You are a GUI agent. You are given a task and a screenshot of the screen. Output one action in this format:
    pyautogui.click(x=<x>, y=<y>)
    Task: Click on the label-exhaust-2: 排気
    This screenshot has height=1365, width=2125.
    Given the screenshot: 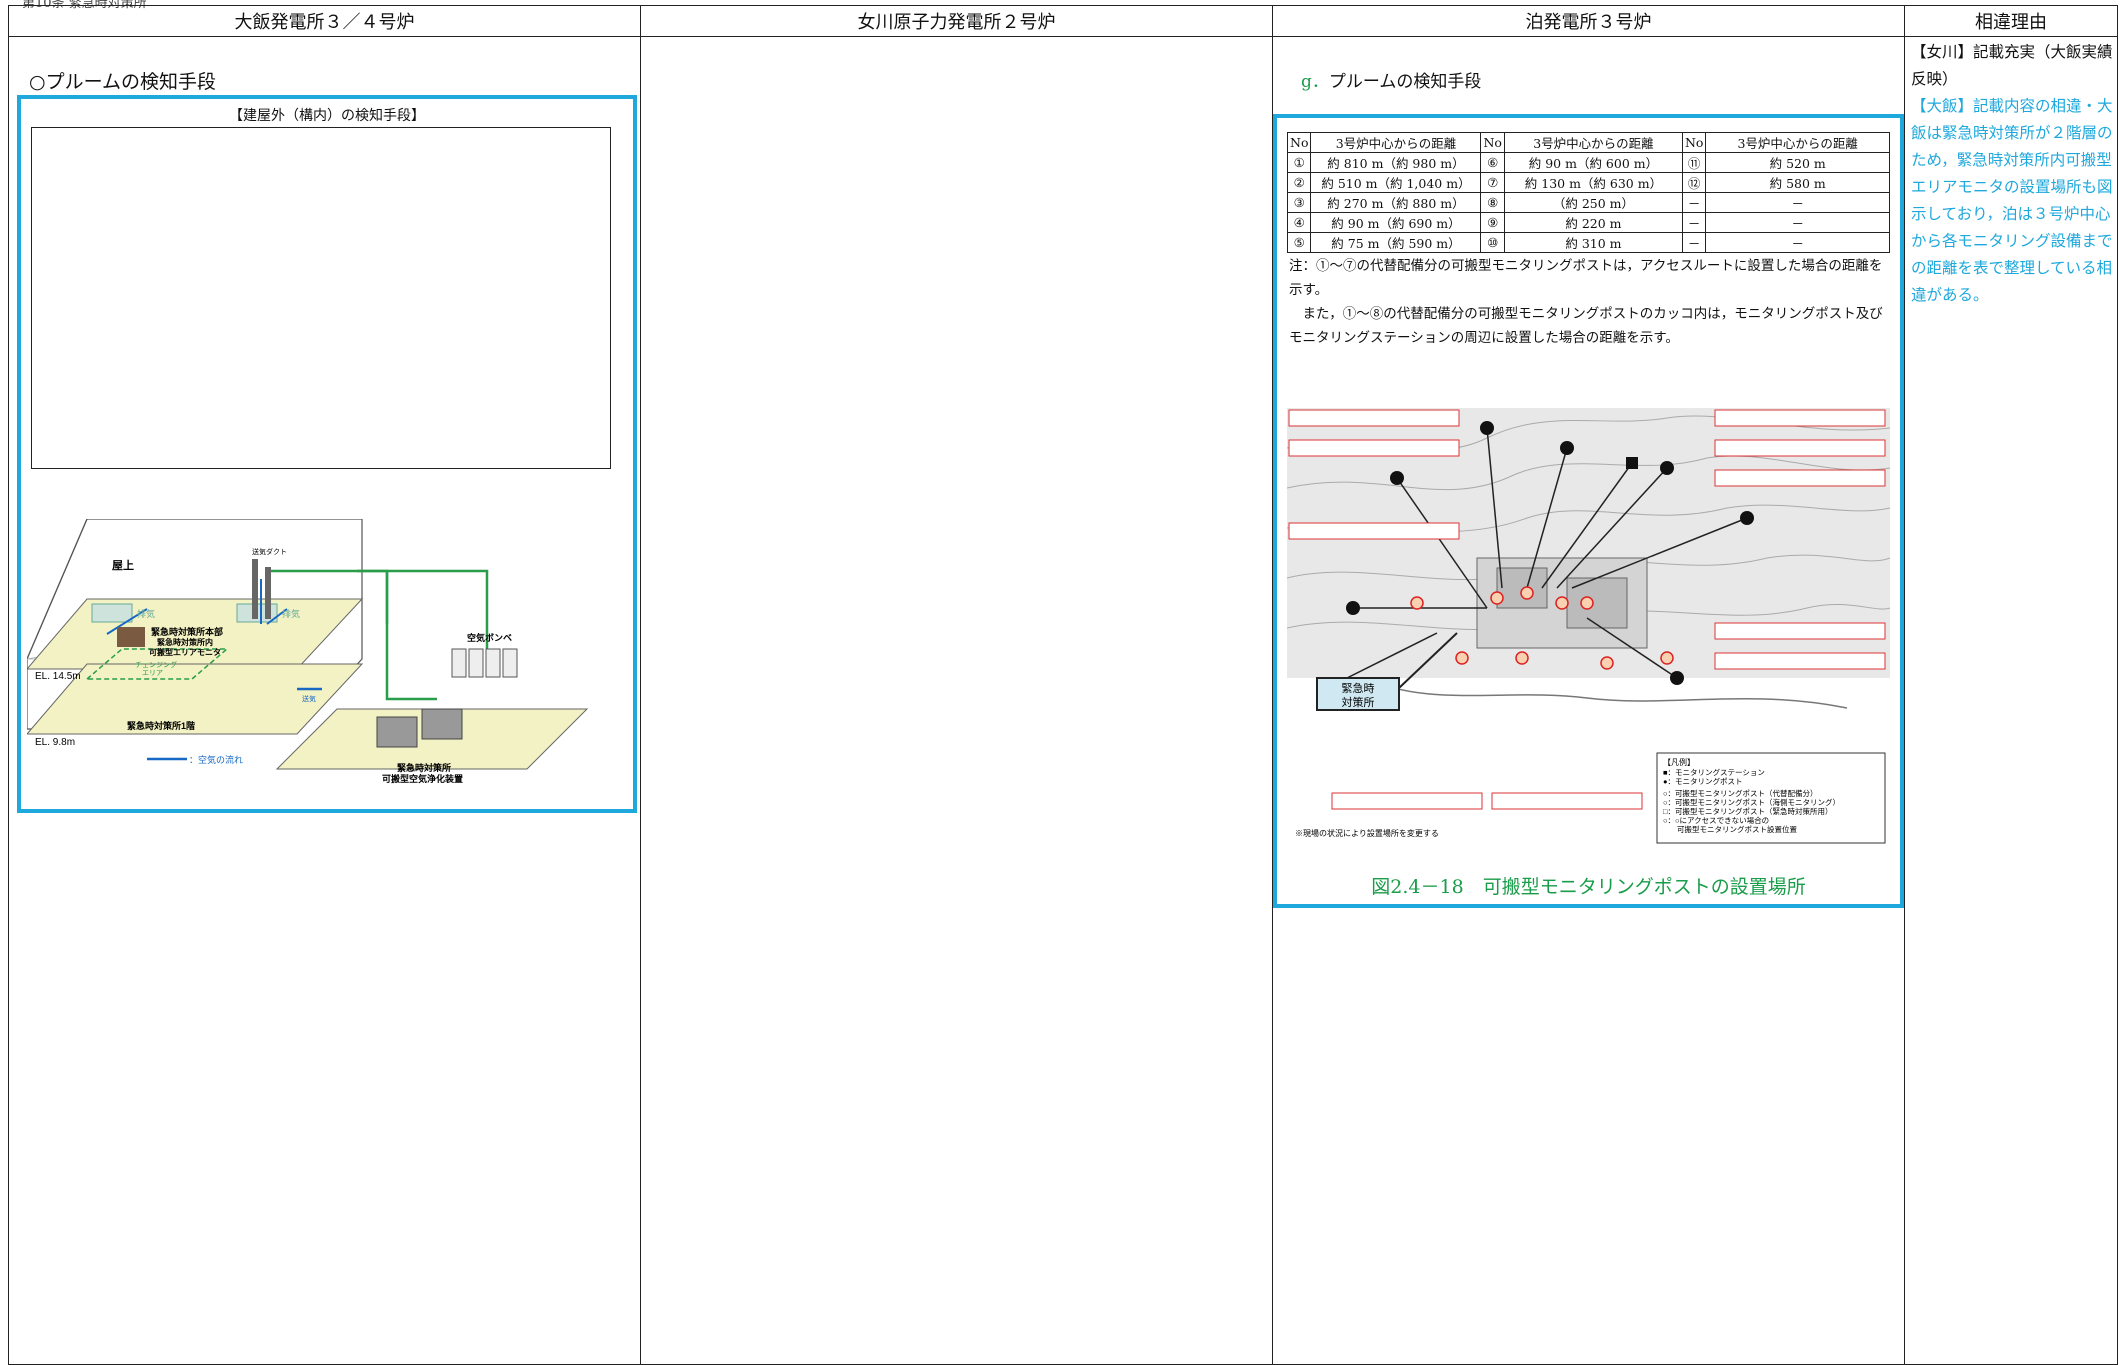 What is the action you would take?
    pyautogui.click(x=291, y=613)
    